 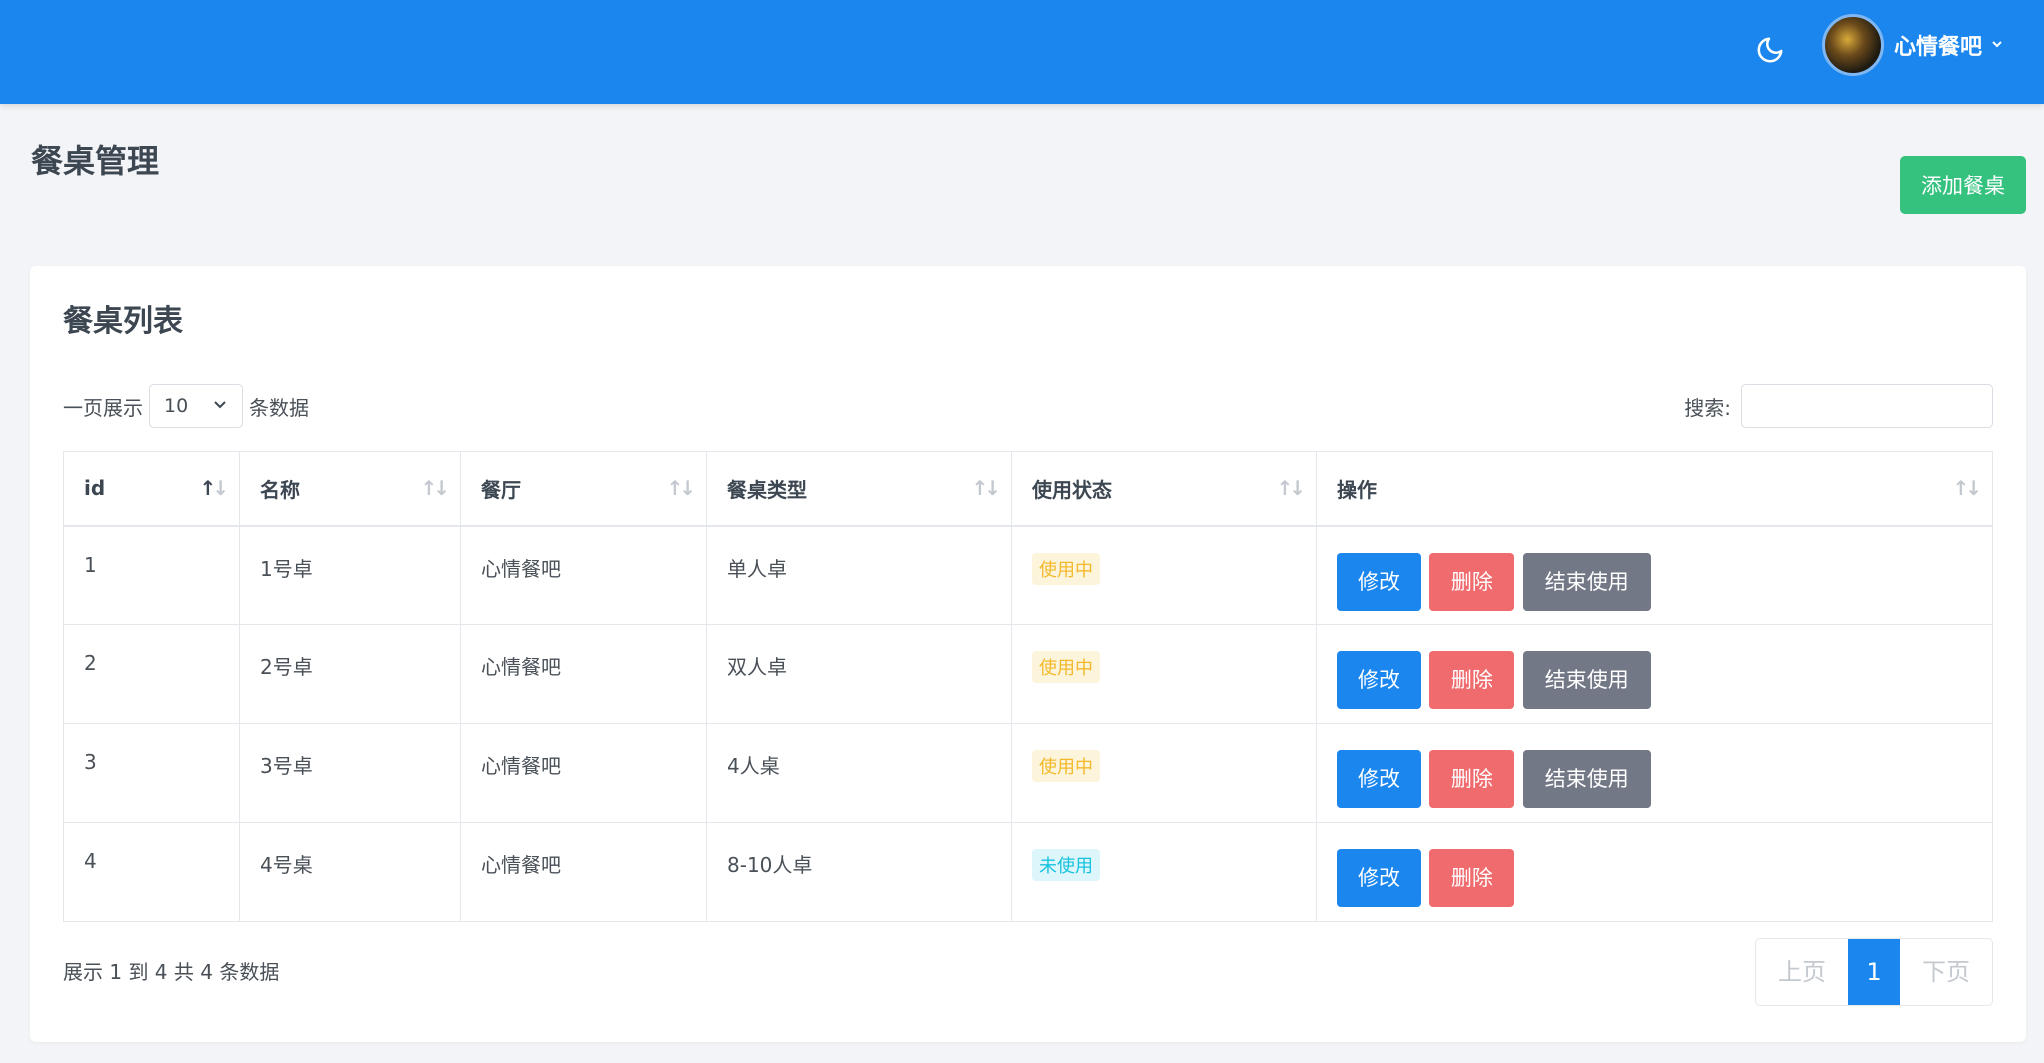 I want to click on page-title: 餐桌管理, so click(x=95, y=161).